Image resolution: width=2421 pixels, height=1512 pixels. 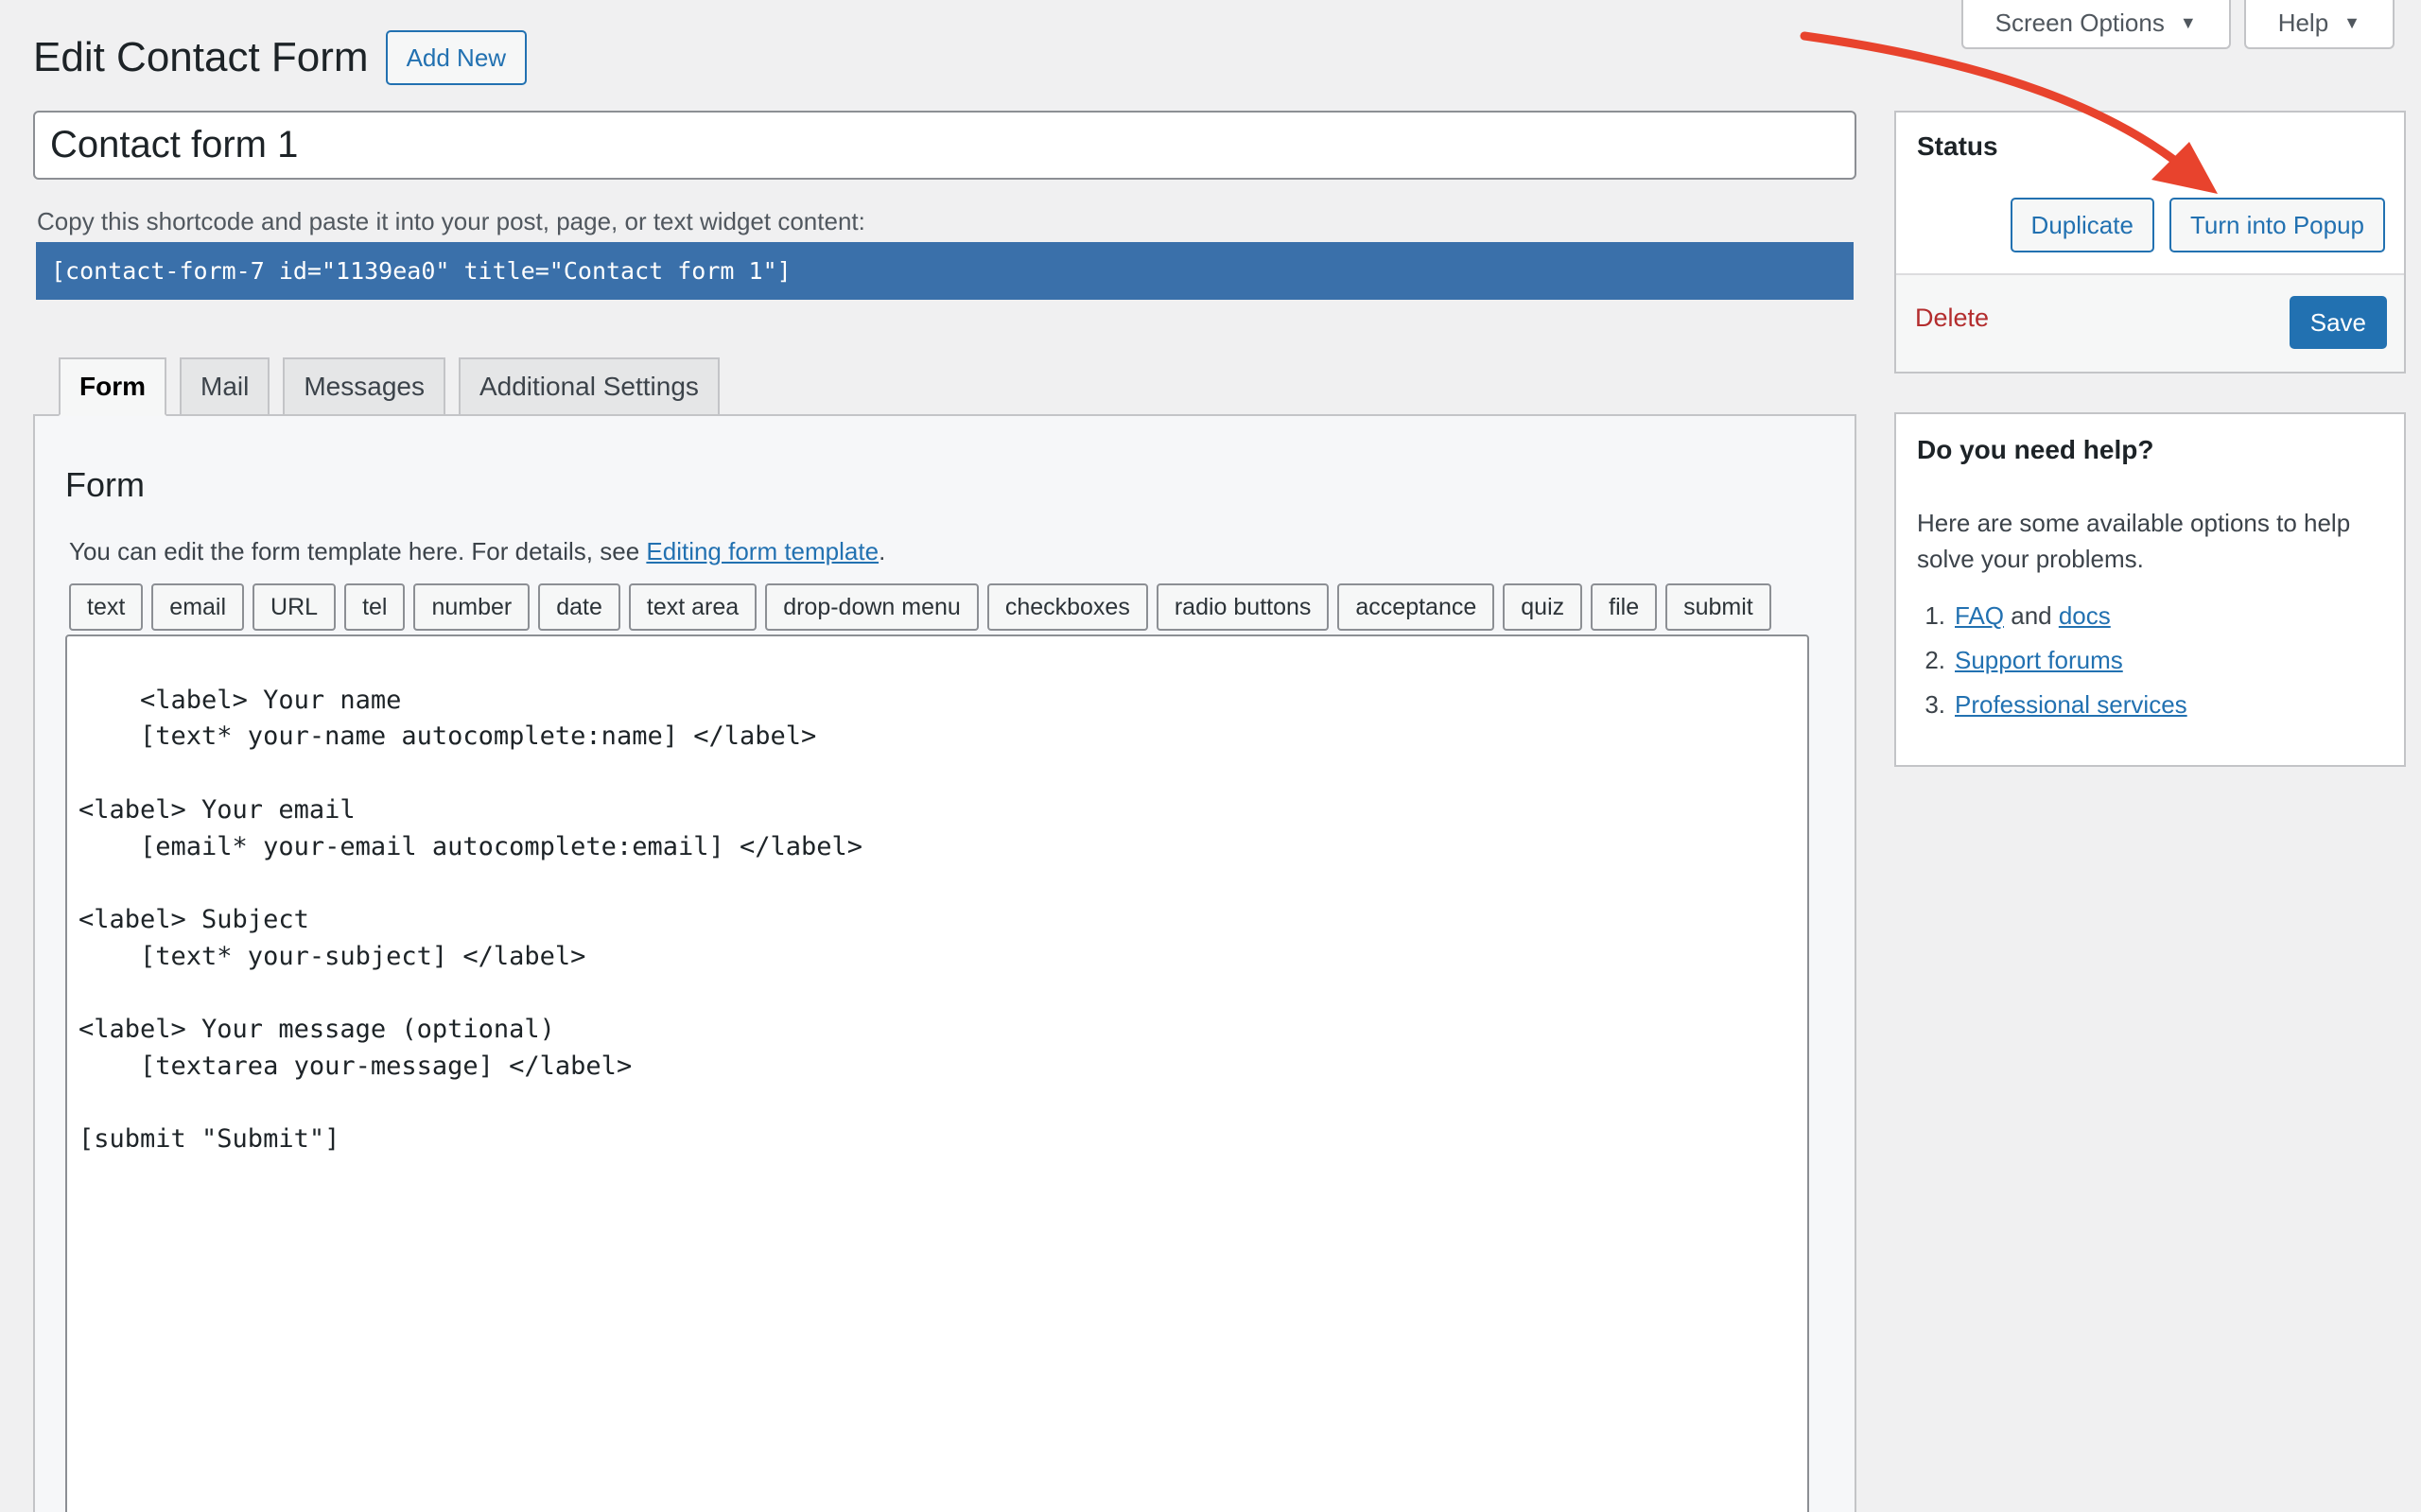 What do you see at coordinates (1067, 607) in the screenshot?
I see `tag-button-checkboxes: checkboxes` at bounding box center [1067, 607].